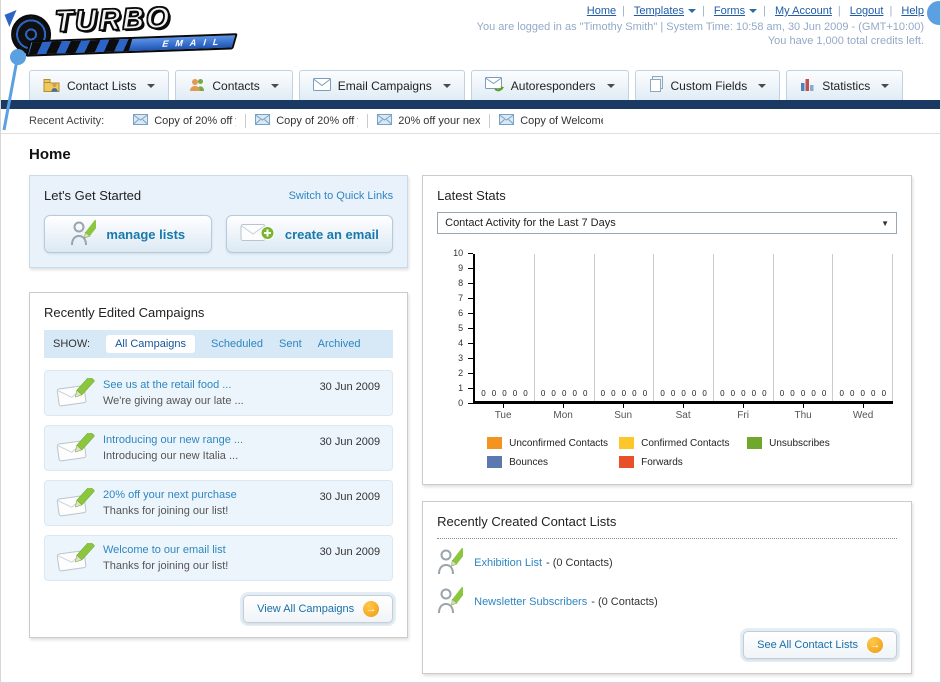 This screenshot has width=941, height=683. I want to click on arrow-right-icon: →, so click(371, 609).